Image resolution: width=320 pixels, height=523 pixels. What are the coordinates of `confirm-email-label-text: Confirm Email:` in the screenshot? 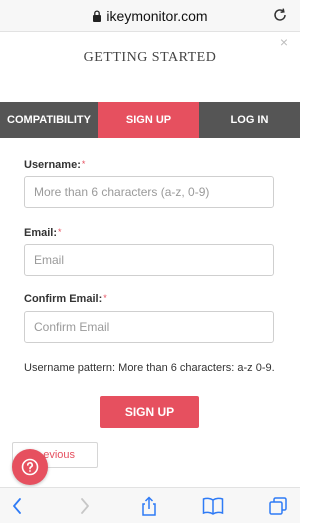 It's located at (63, 299).